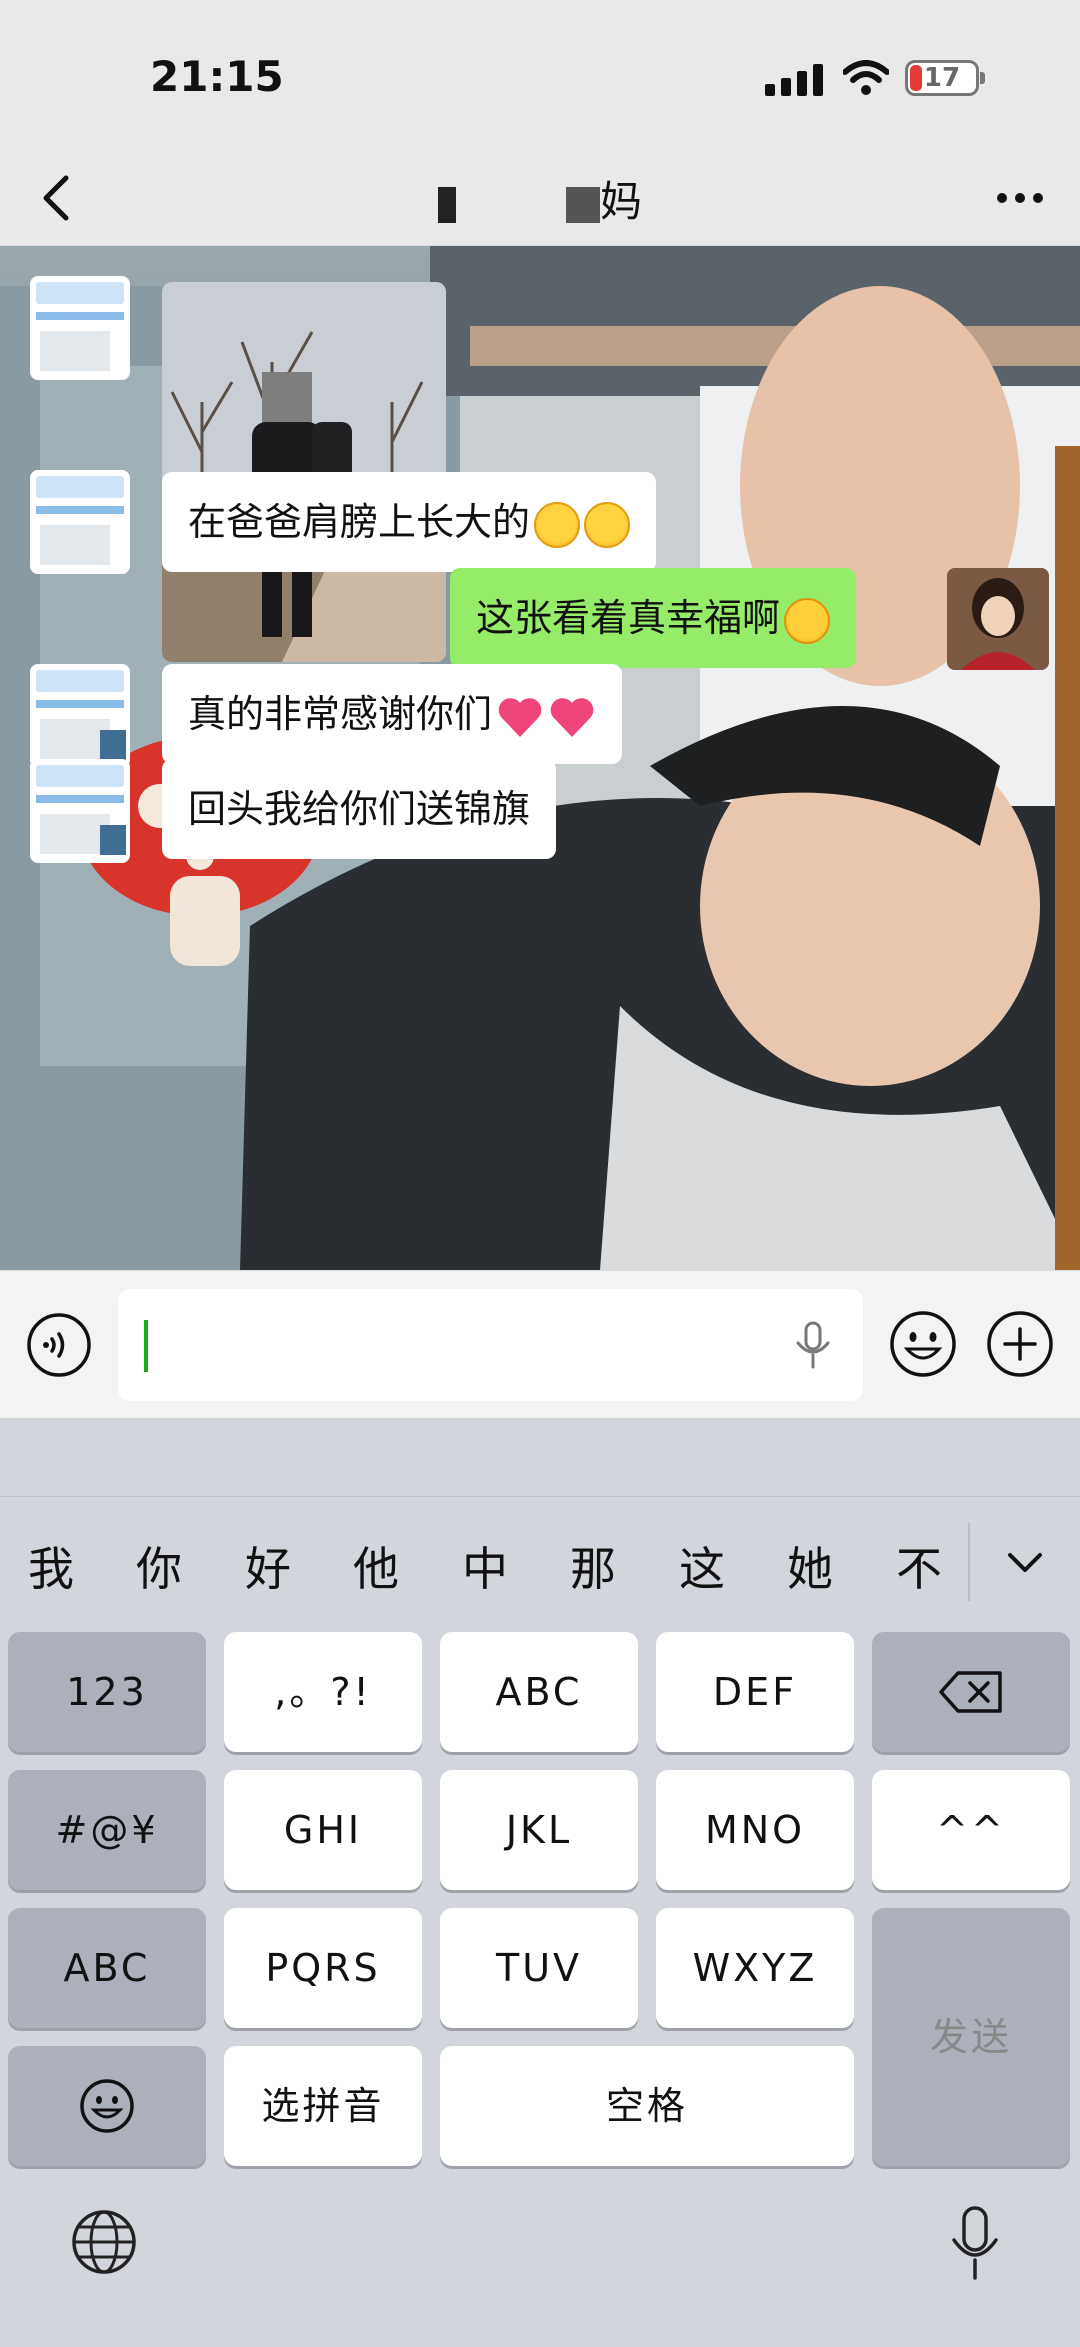  I want to click on message-bubble-sent: 这张看着真幸福啊, so click(653, 618).